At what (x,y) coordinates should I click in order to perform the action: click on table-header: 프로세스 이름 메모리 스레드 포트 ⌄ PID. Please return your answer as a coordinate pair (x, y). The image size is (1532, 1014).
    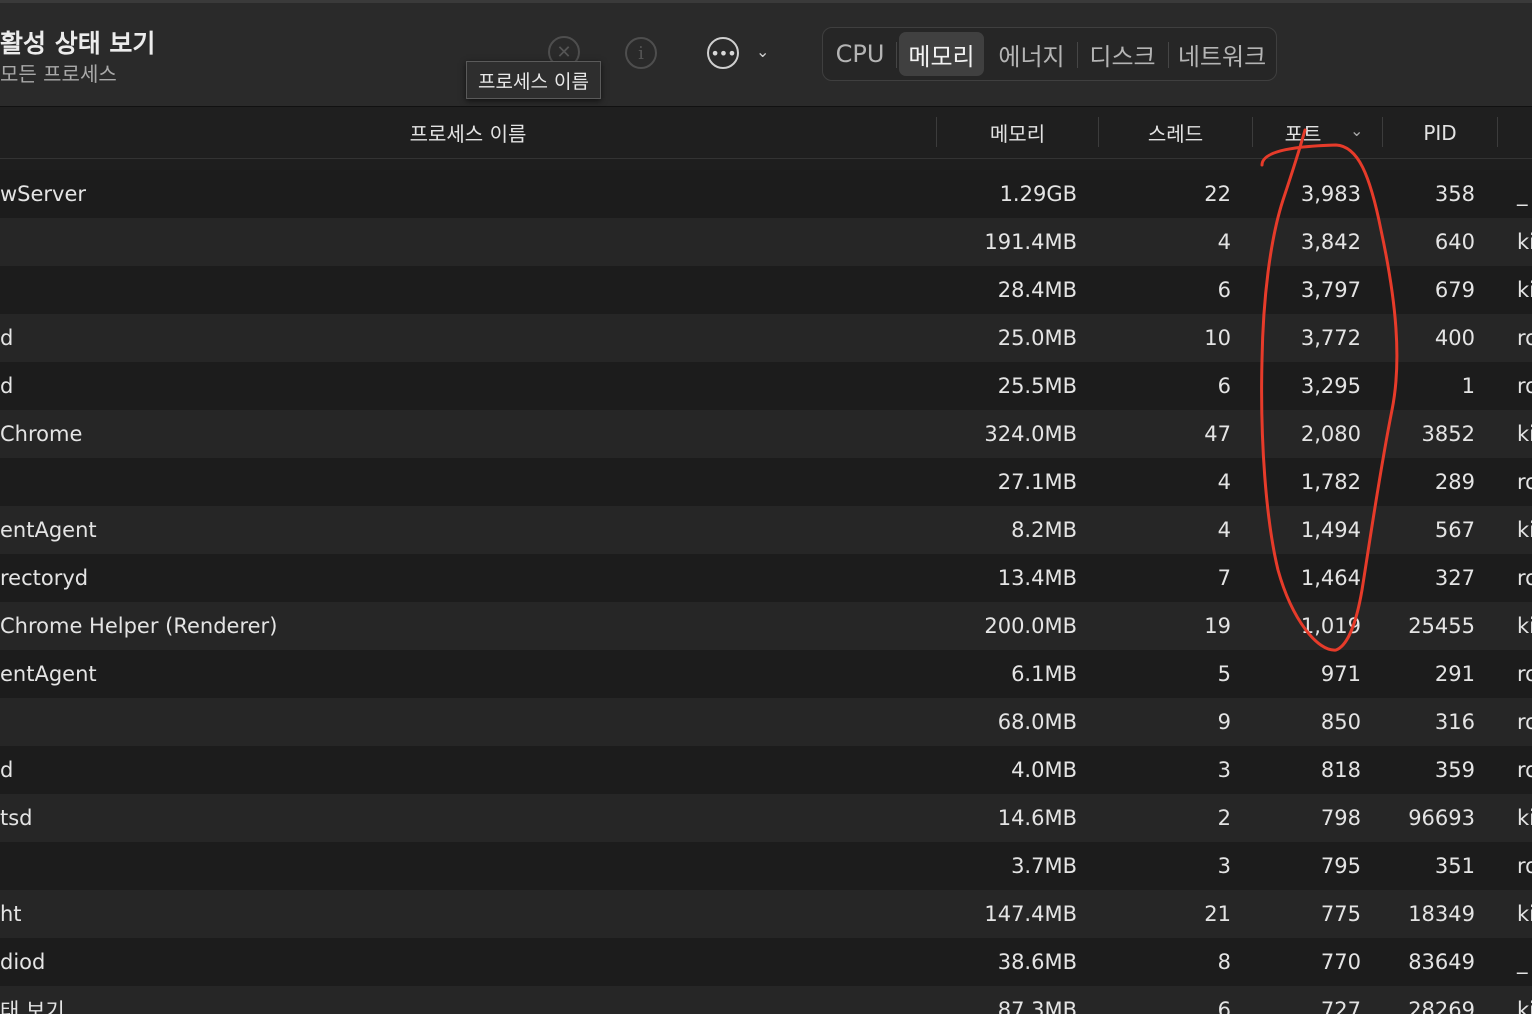
    Looking at the image, I should click on (766, 133).